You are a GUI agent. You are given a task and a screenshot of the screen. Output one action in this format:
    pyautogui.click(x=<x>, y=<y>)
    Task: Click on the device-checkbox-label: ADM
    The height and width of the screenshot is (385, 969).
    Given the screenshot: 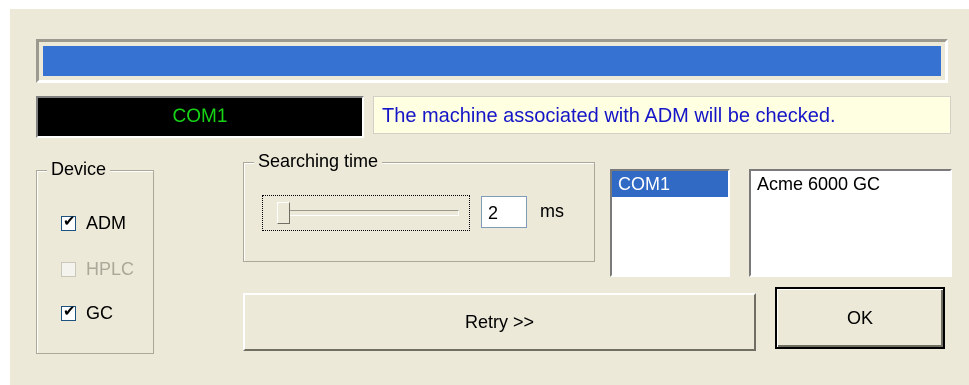 What is the action you would take?
    pyautogui.click(x=106, y=223)
    